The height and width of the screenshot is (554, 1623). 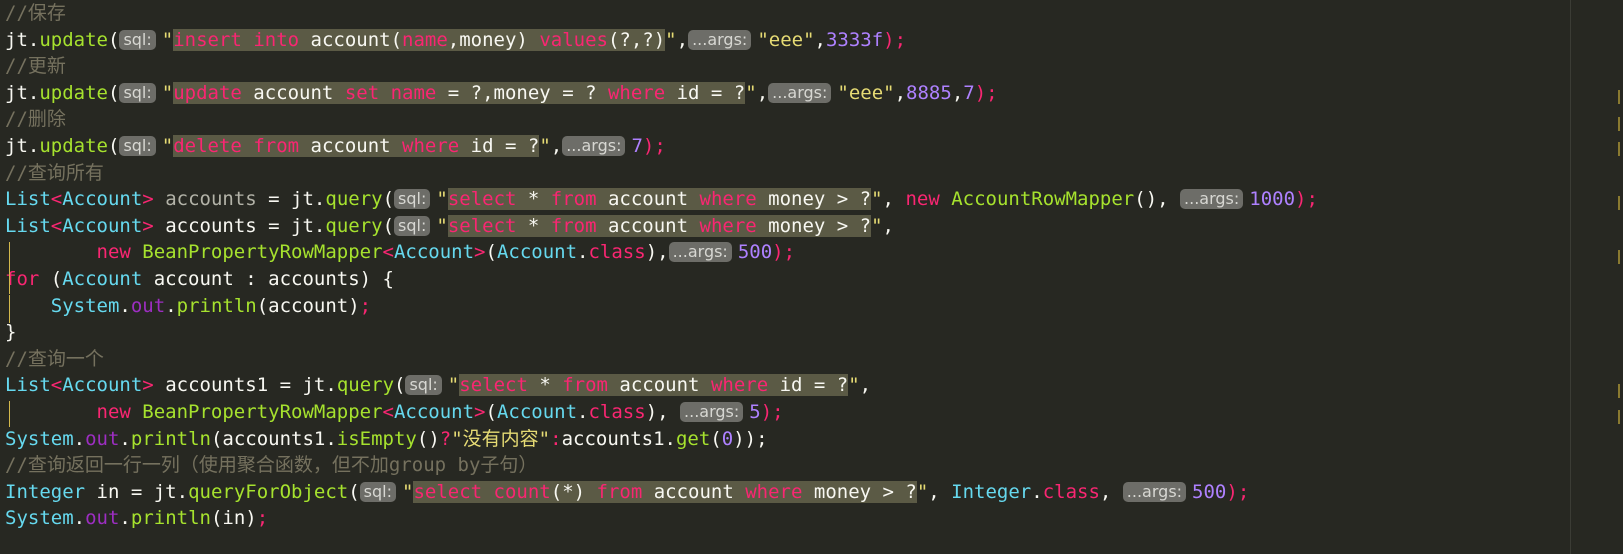 What do you see at coordinates (54, 359) in the screenshot?
I see `code-line: //查询一个` at bounding box center [54, 359].